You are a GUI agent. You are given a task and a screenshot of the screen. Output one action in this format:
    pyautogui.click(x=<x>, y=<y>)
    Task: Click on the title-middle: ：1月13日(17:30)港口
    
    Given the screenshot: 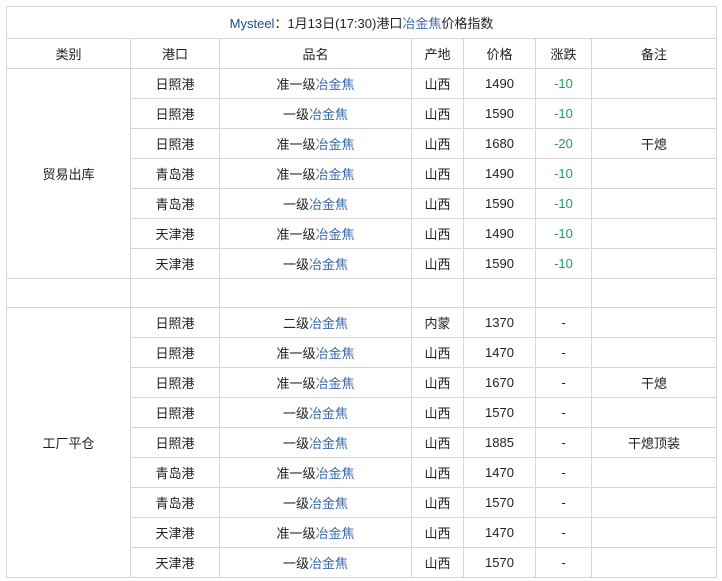 What is the action you would take?
    pyautogui.click(x=338, y=23)
    